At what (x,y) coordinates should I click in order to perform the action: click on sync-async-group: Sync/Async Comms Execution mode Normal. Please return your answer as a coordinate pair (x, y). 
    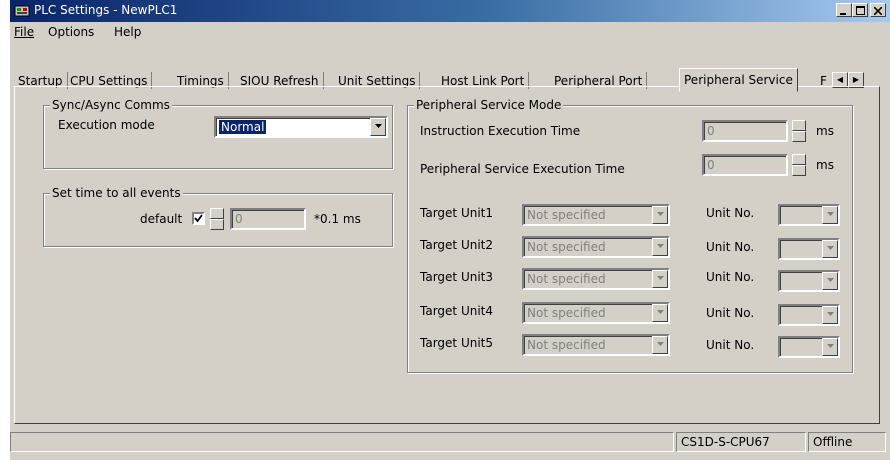
    Looking at the image, I should click on (218, 133).